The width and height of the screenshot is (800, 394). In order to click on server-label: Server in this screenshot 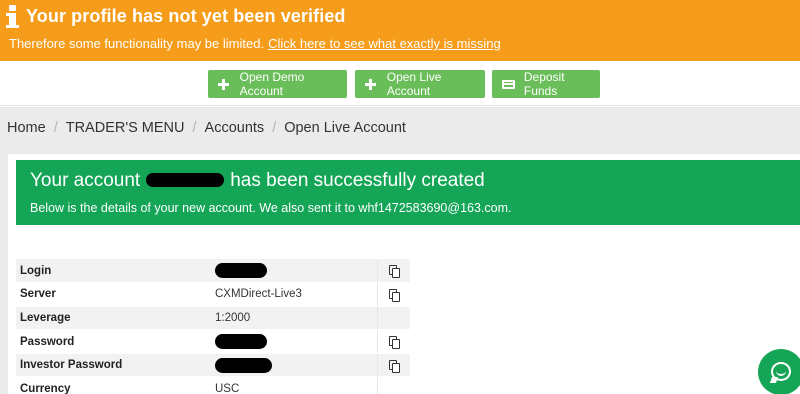, I will do `click(114, 294)`.